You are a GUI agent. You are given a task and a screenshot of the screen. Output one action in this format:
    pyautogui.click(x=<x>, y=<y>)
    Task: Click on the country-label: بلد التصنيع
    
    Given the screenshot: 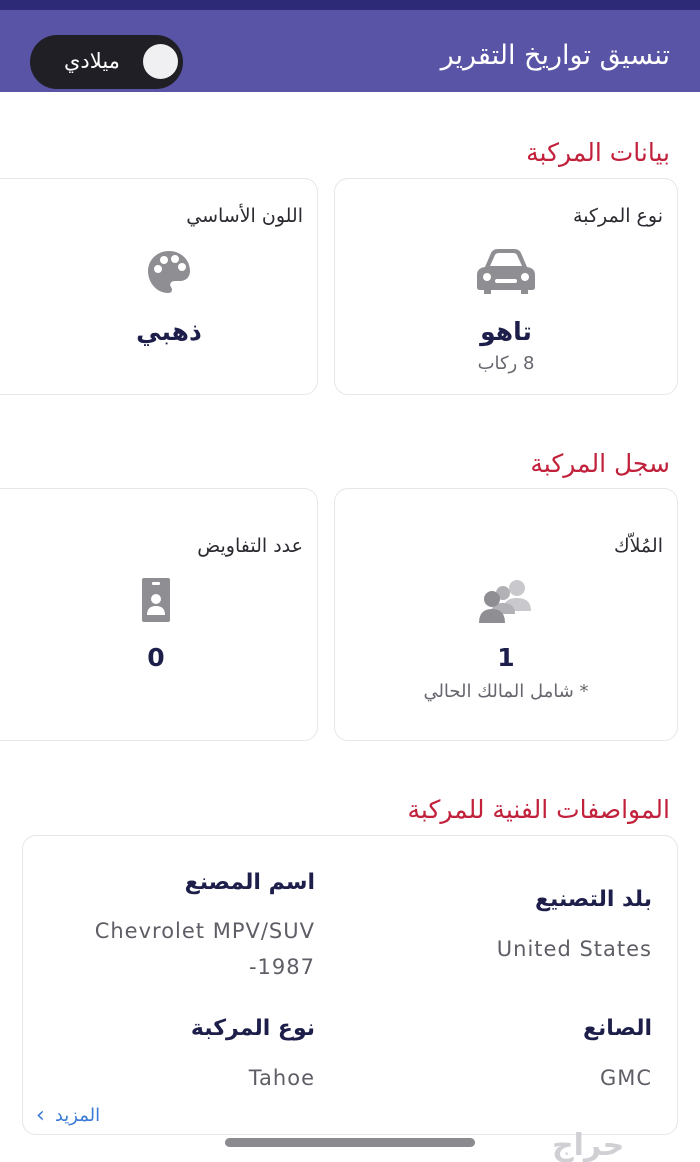 What is the action you would take?
    pyautogui.click(x=593, y=899)
    